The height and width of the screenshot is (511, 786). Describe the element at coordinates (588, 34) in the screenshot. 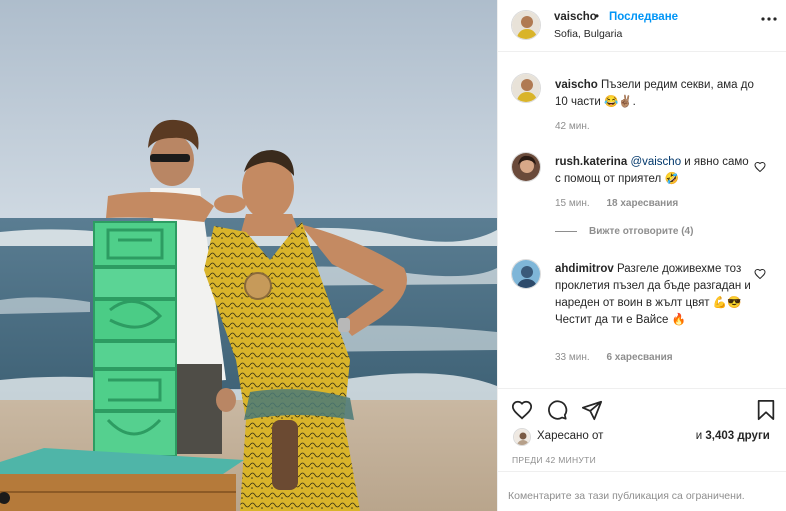

I see `post-location: Sofia, Bulgaria` at that location.